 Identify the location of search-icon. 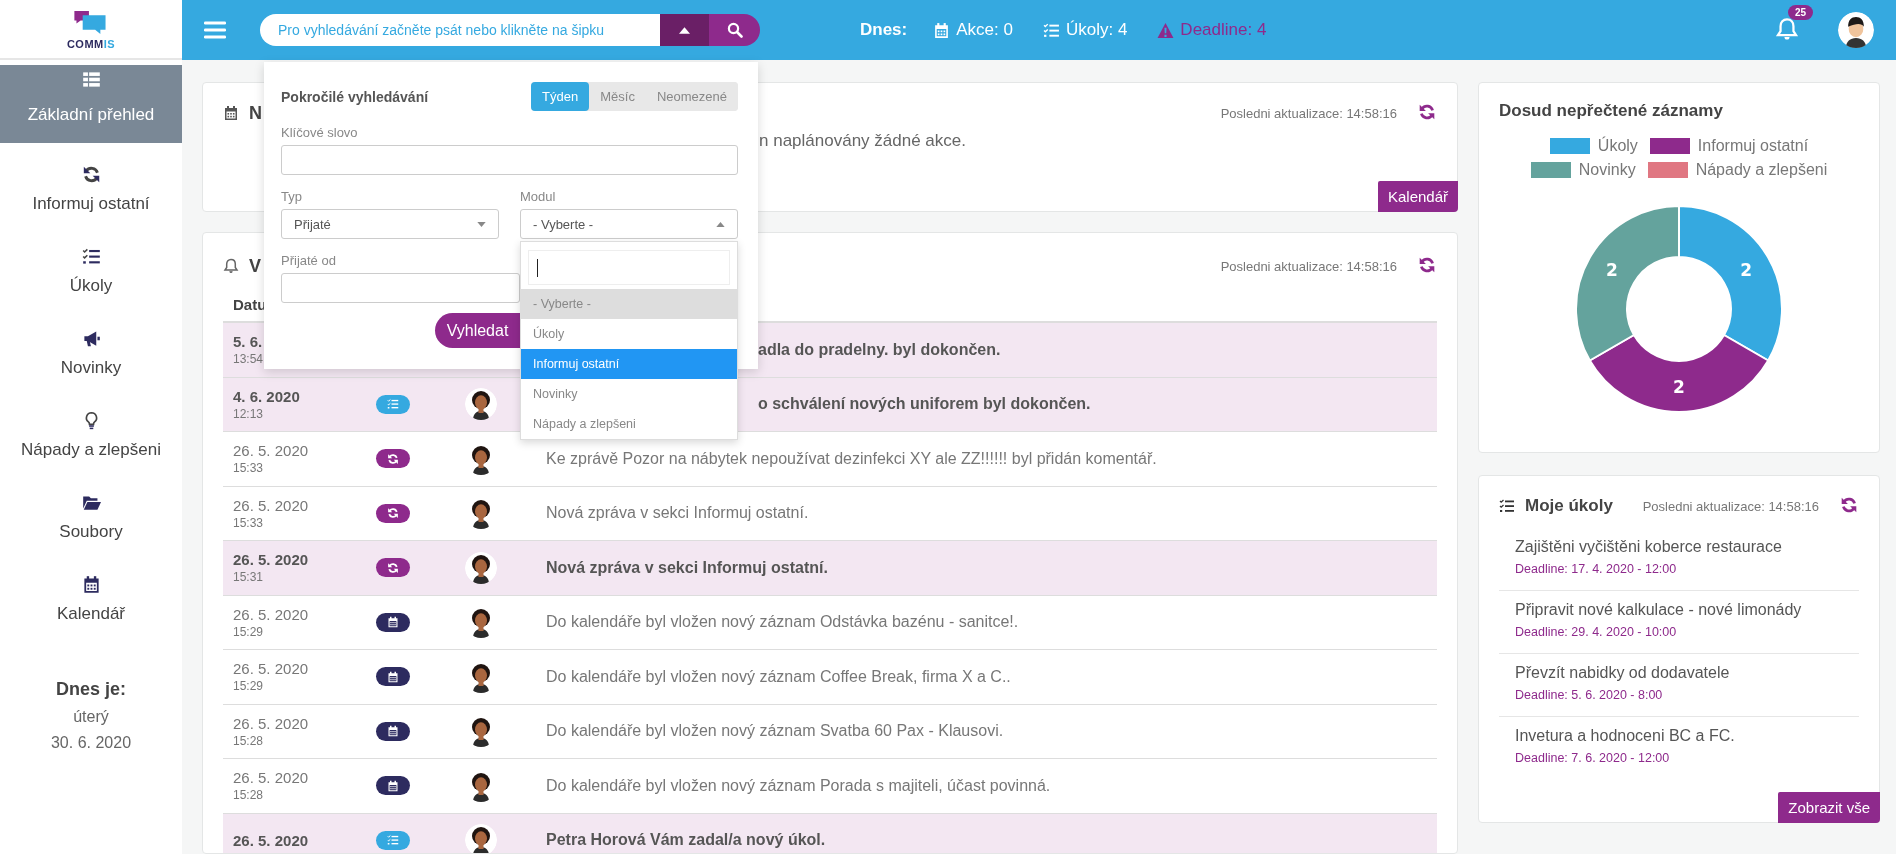
(734, 30).